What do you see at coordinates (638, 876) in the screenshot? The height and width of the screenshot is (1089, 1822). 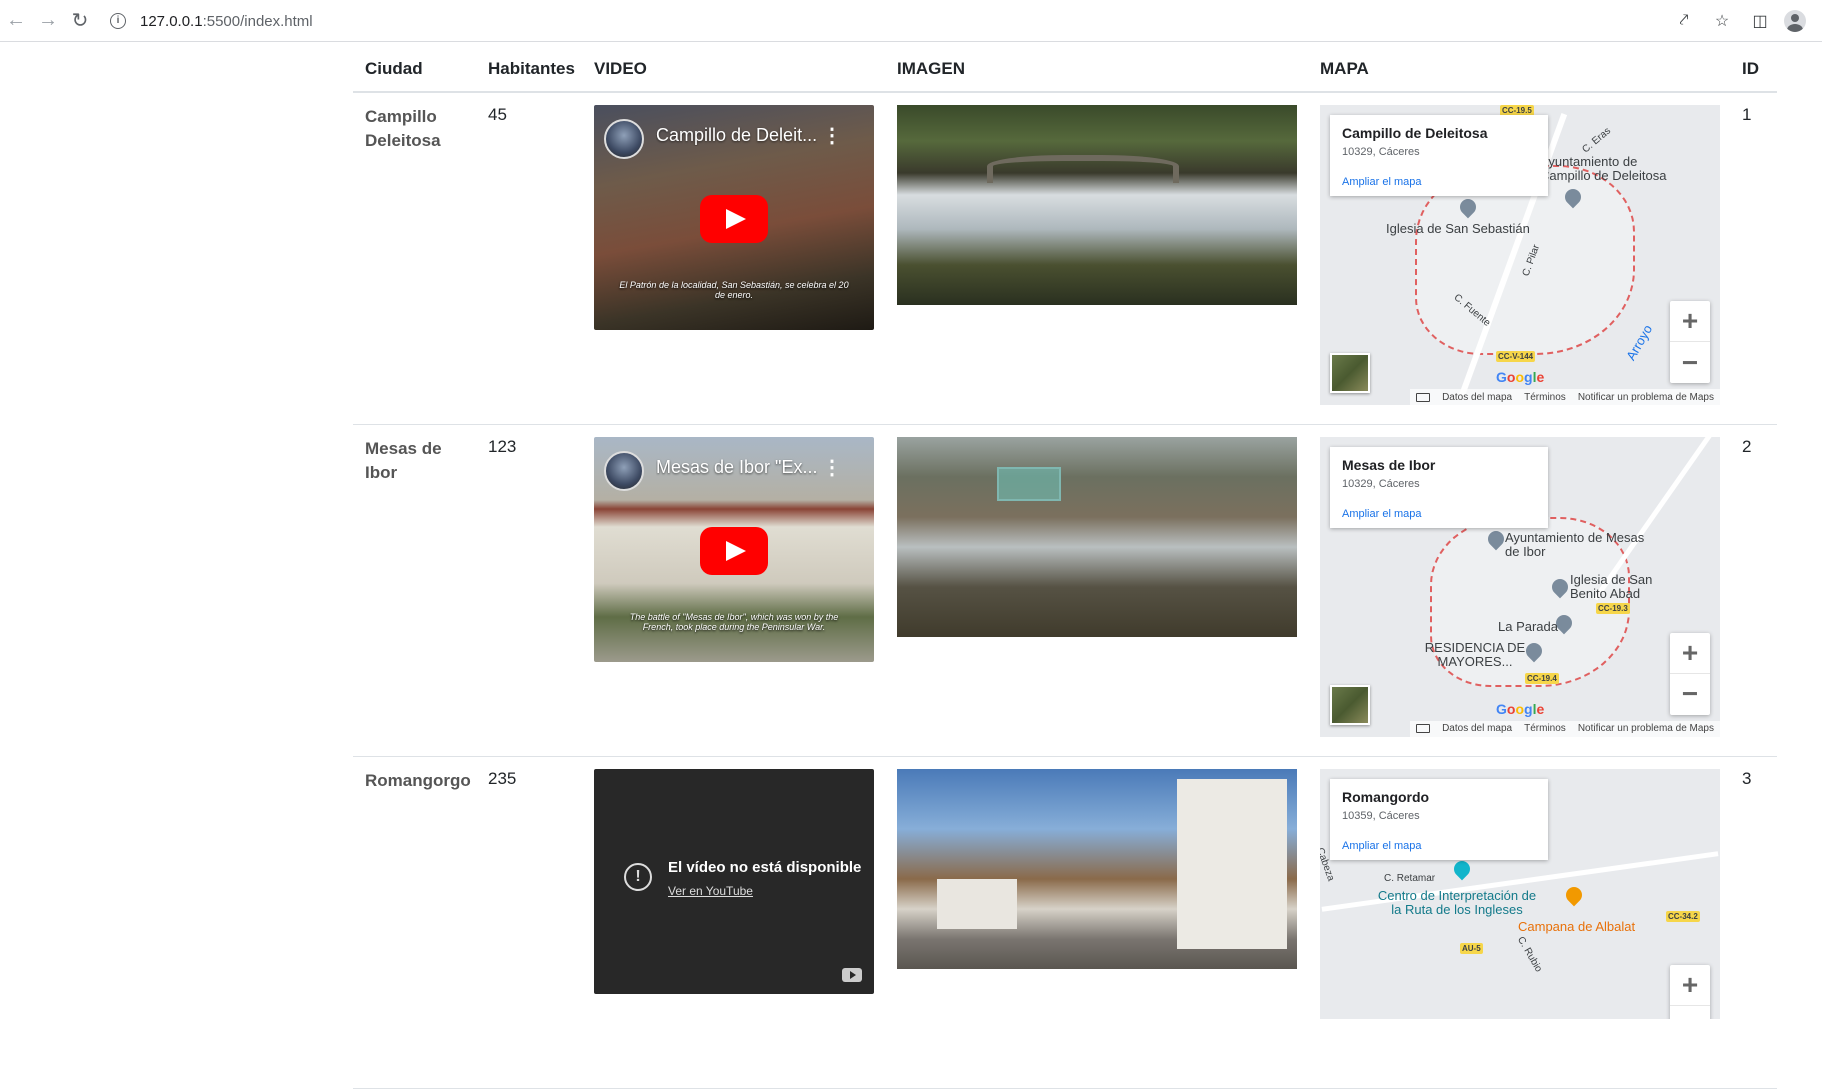 I see `alert-icon: !` at bounding box center [638, 876].